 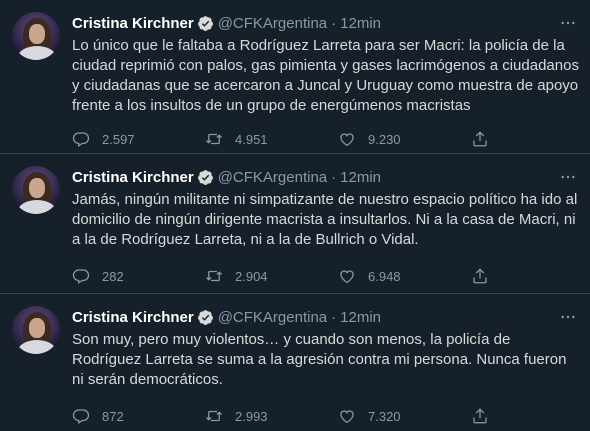 I want to click on like-count: 9.230, so click(x=384, y=139).